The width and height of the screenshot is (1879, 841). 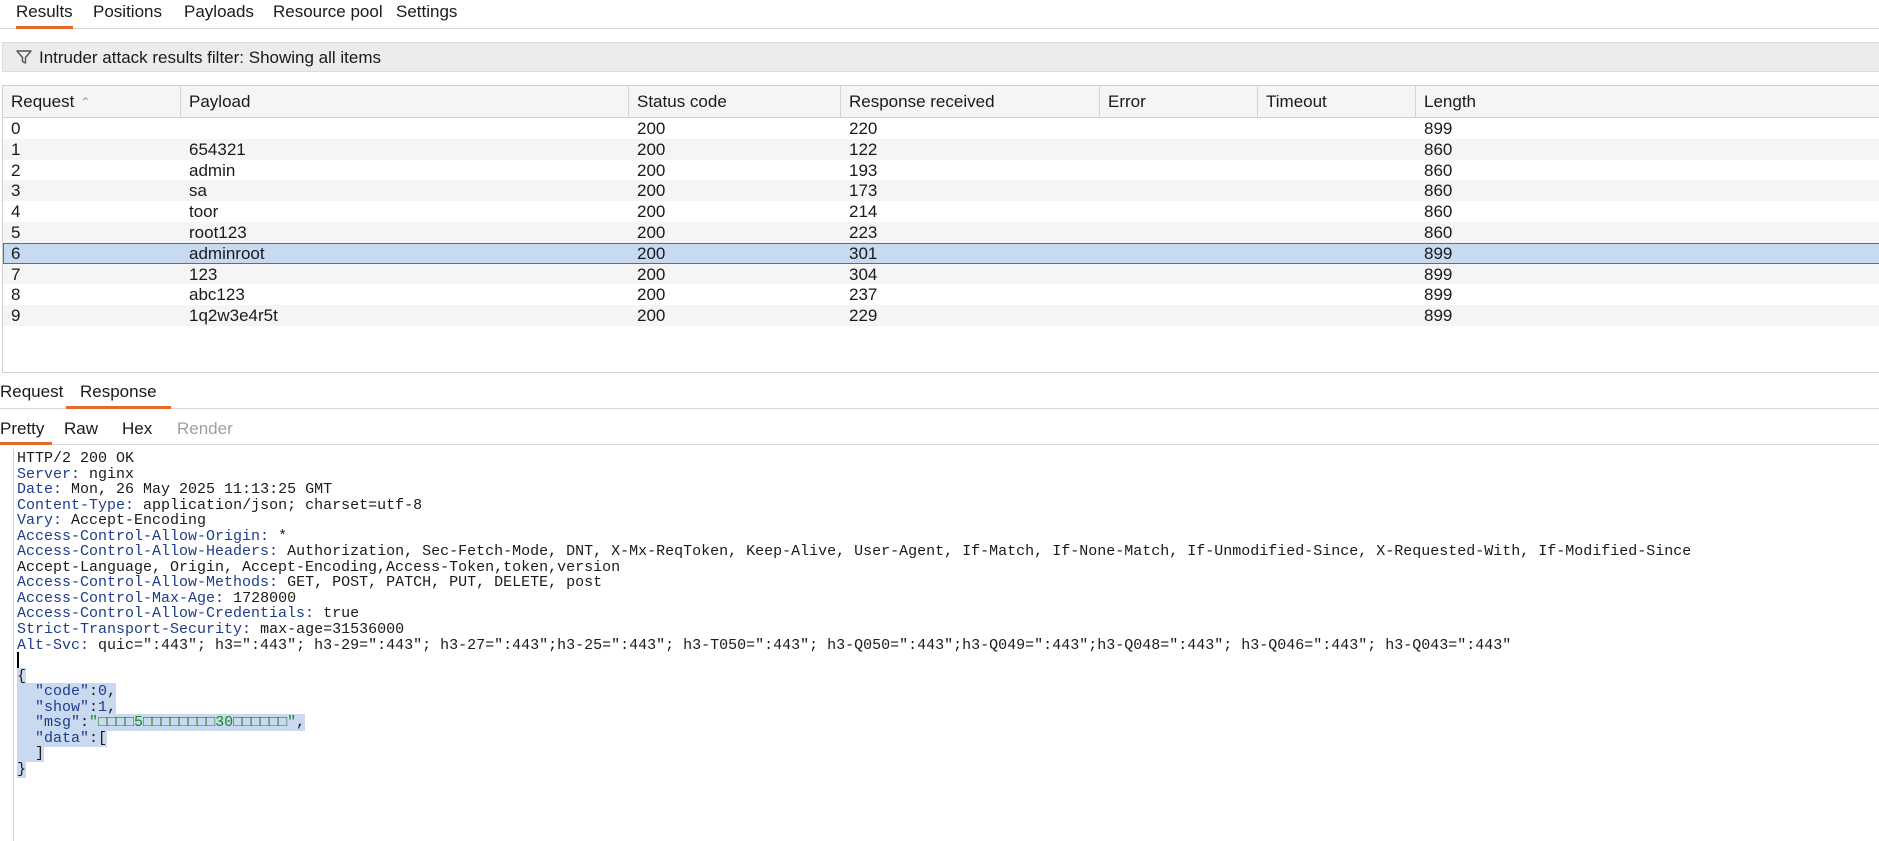 What do you see at coordinates (941, 128) in the screenshot?
I see `table-row: 0 200 220 899` at bounding box center [941, 128].